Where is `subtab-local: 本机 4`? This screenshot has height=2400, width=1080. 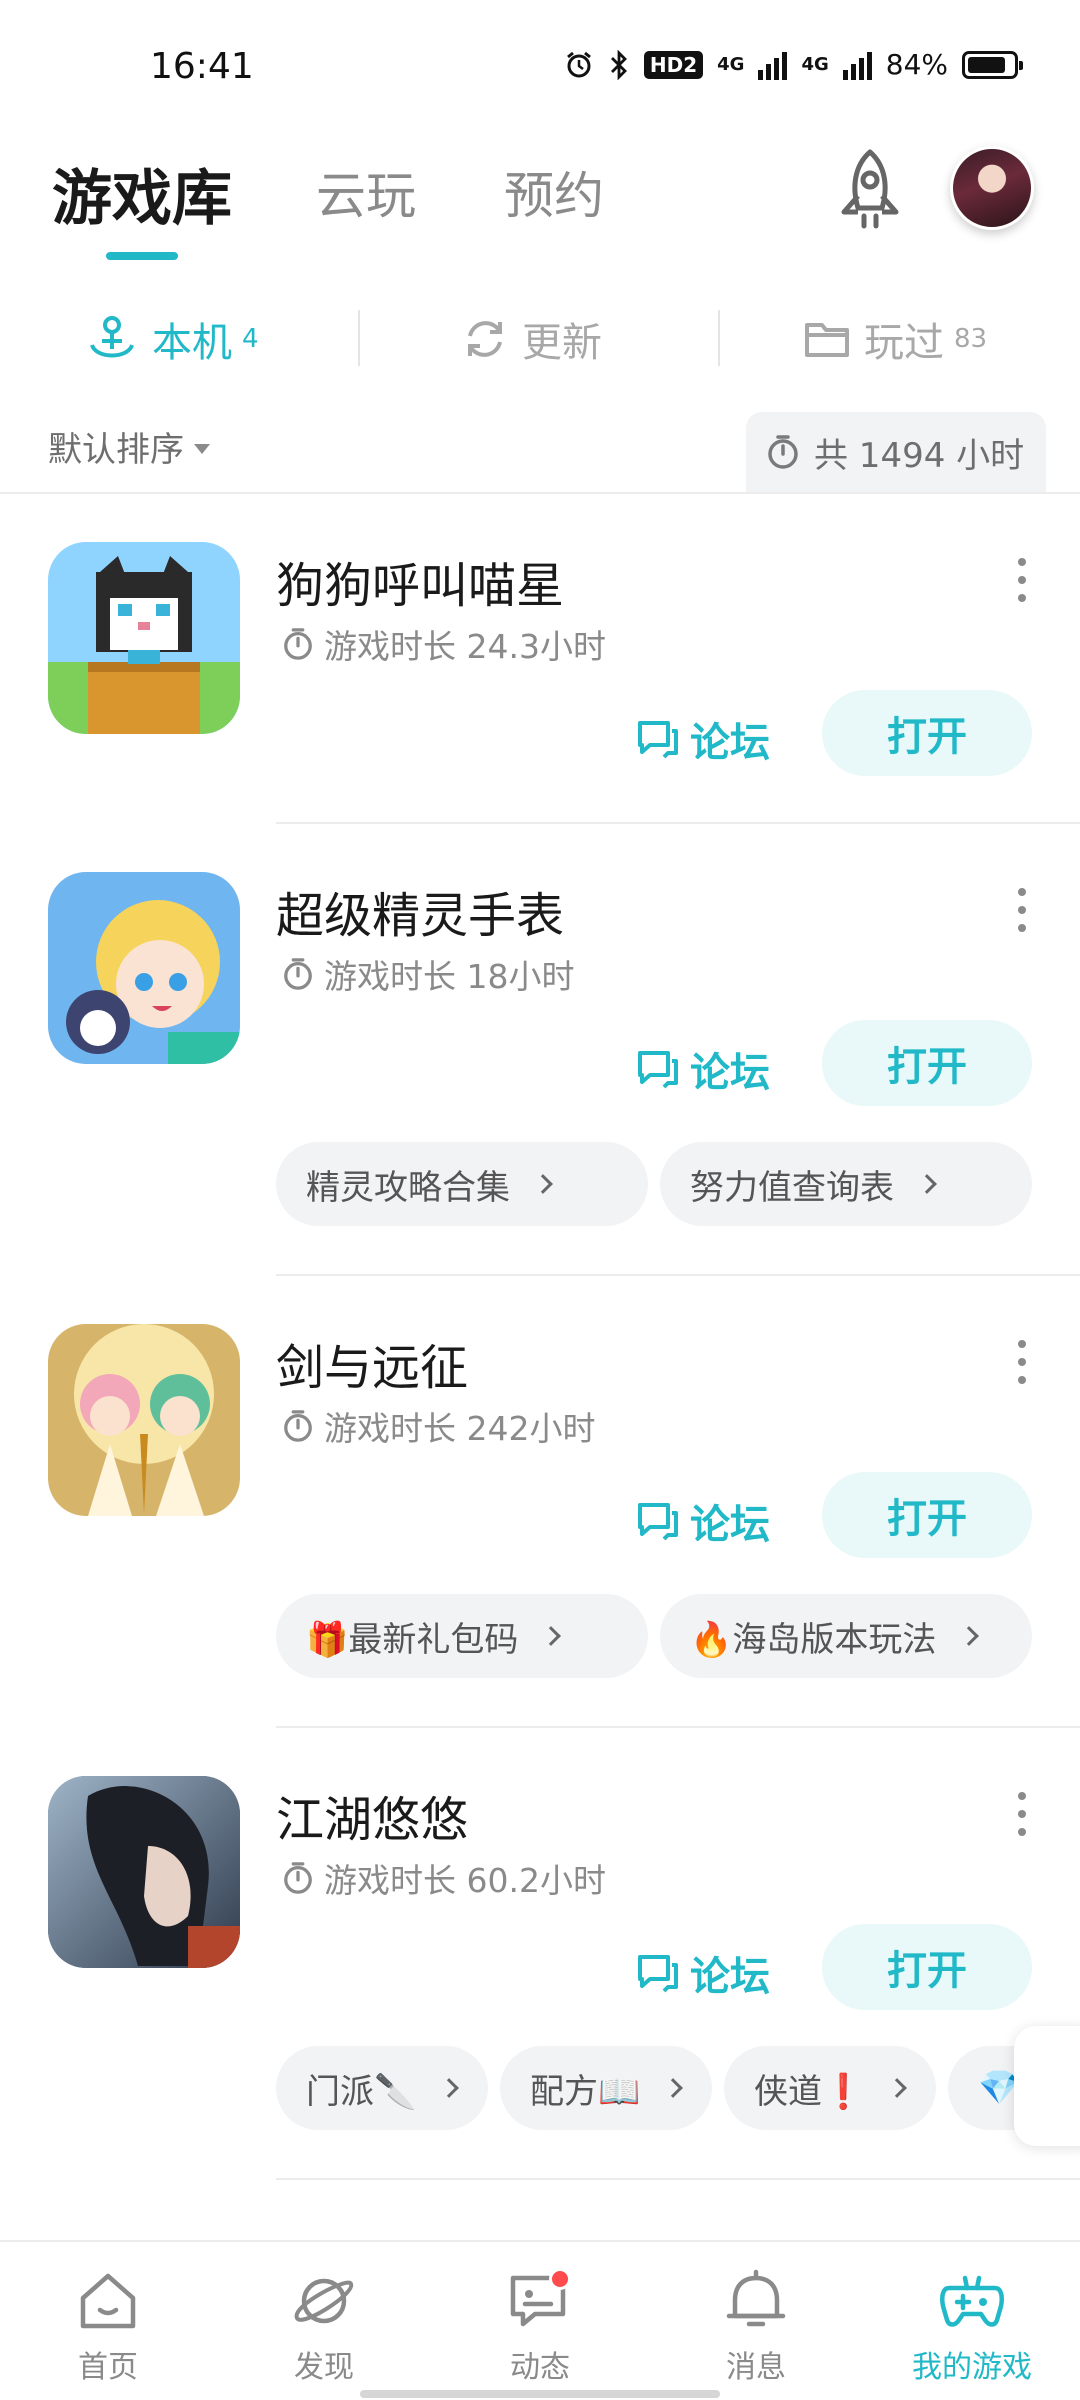
subtab-local: 本机 4 is located at coordinates (172, 339).